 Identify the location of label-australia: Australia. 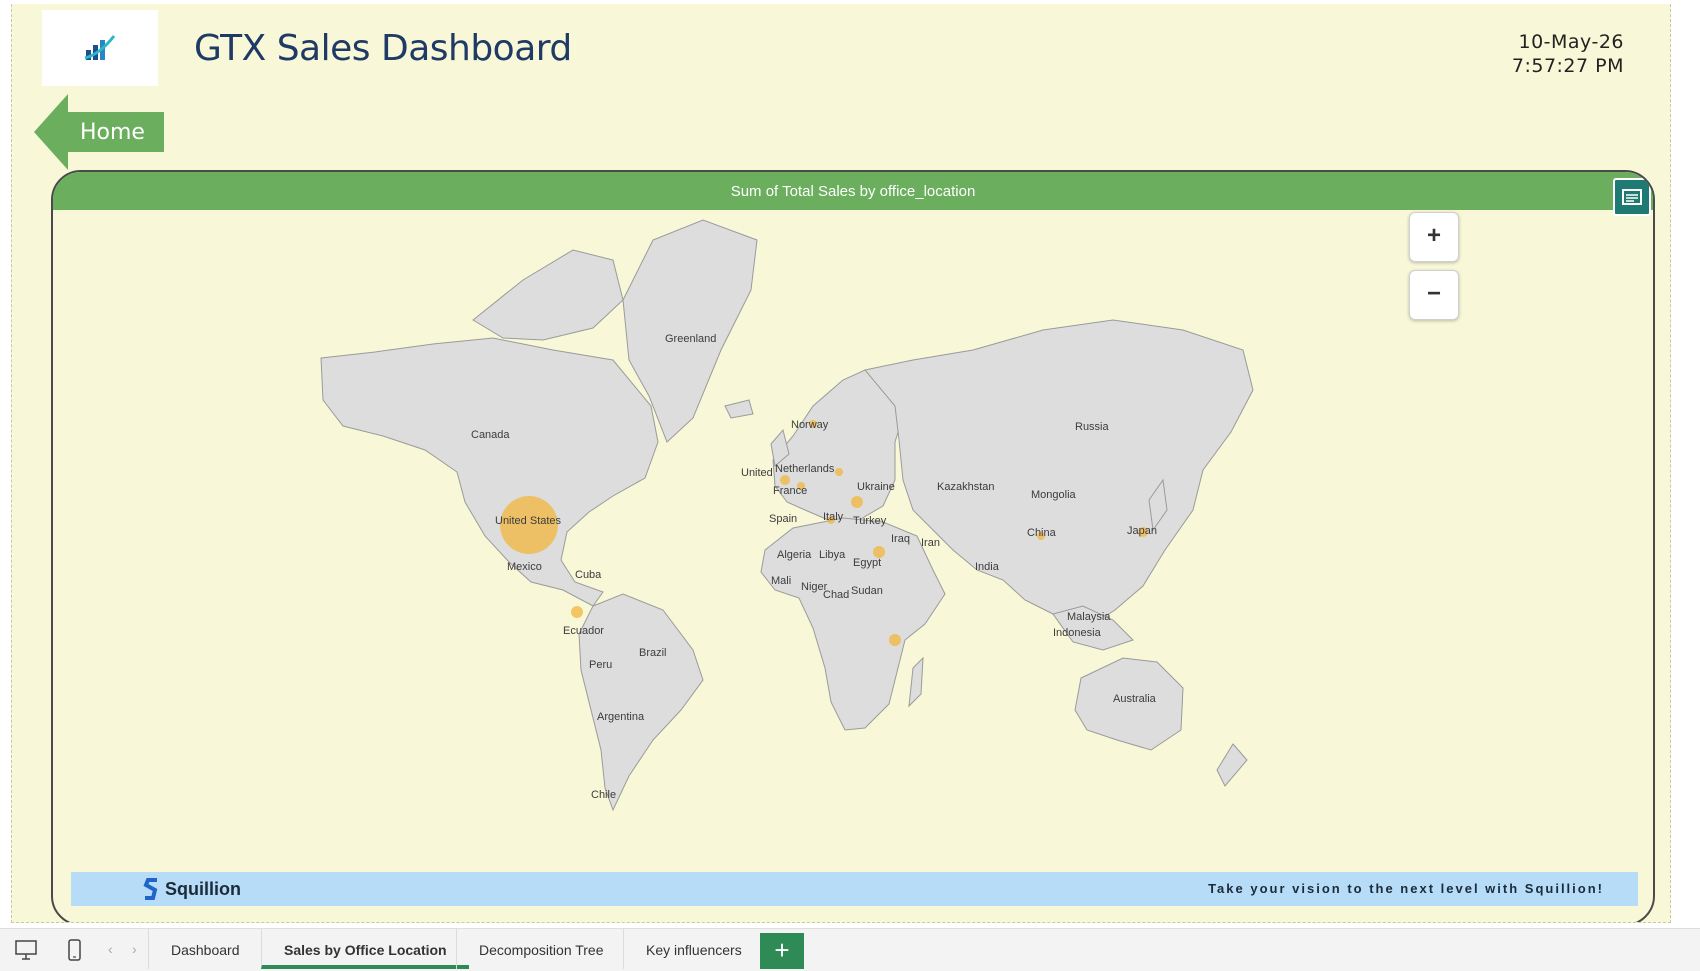
(1135, 699).